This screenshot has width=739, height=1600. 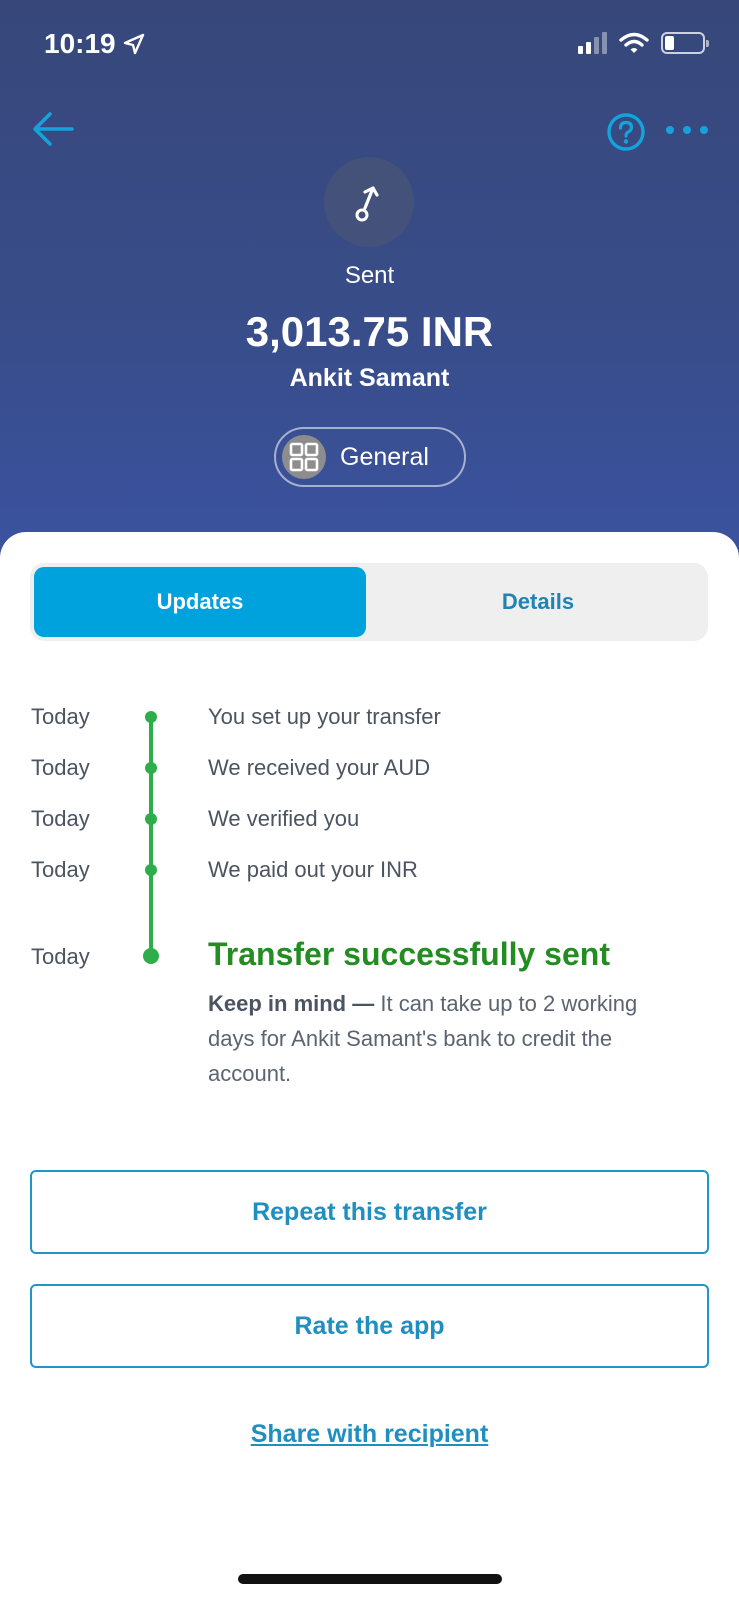 I want to click on repeat-transfer-button: Repeat this transfer, so click(x=369, y=1212).